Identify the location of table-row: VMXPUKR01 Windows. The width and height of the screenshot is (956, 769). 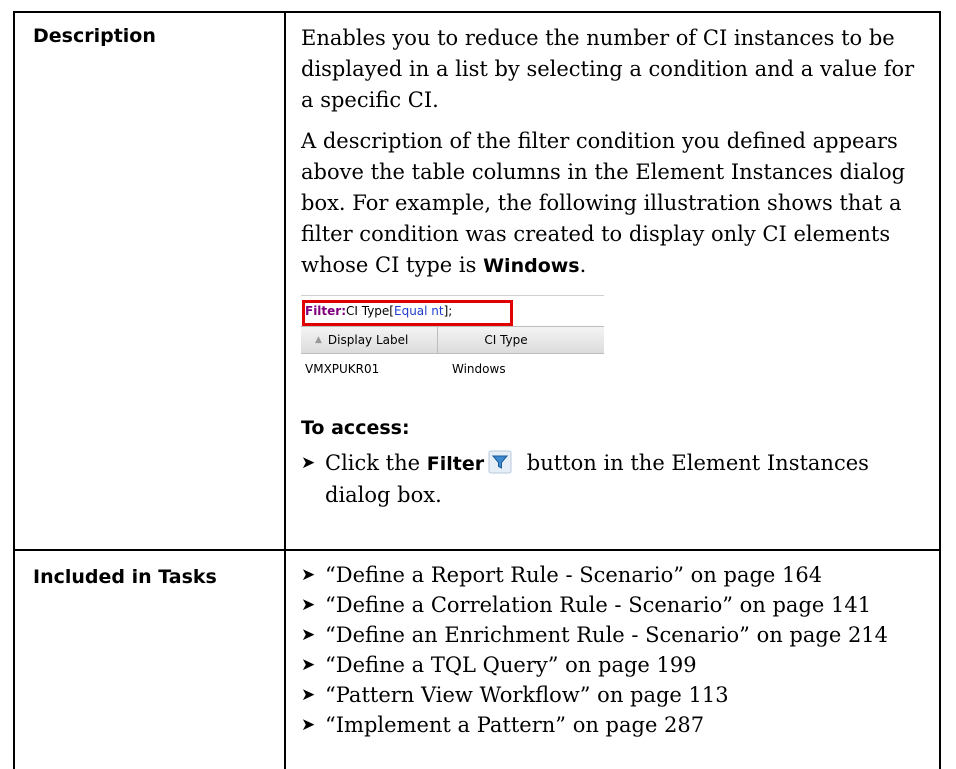
(452, 369).